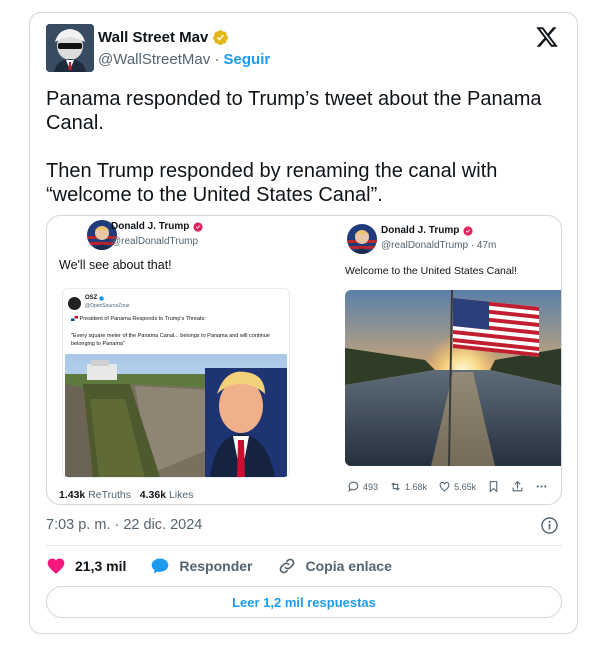 The width and height of the screenshot is (611, 655). I want to click on quoted-post-name: OSZ, so click(95, 298).